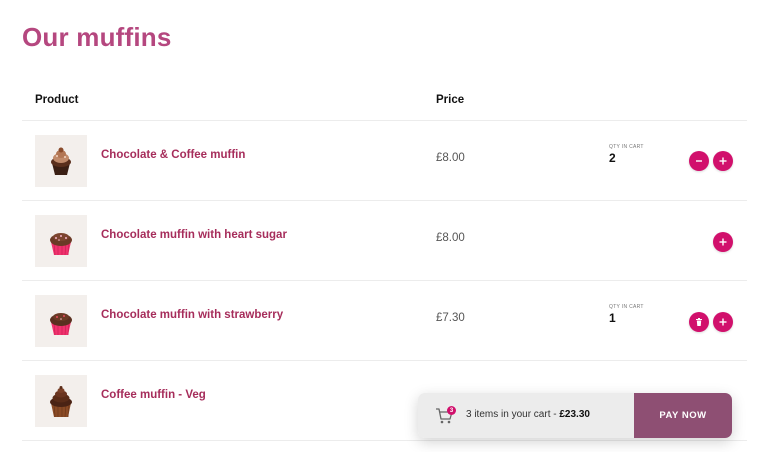 This screenshot has width=769, height=452. Describe the element at coordinates (153, 395) in the screenshot. I see `product-name: Coffee muffin - Veg` at that location.